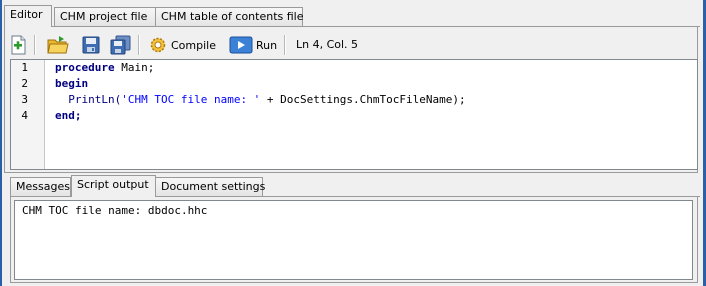 This screenshot has height=286, width=706. Describe the element at coordinates (24, 115) in the screenshot. I see `line-number: 4` at that location.